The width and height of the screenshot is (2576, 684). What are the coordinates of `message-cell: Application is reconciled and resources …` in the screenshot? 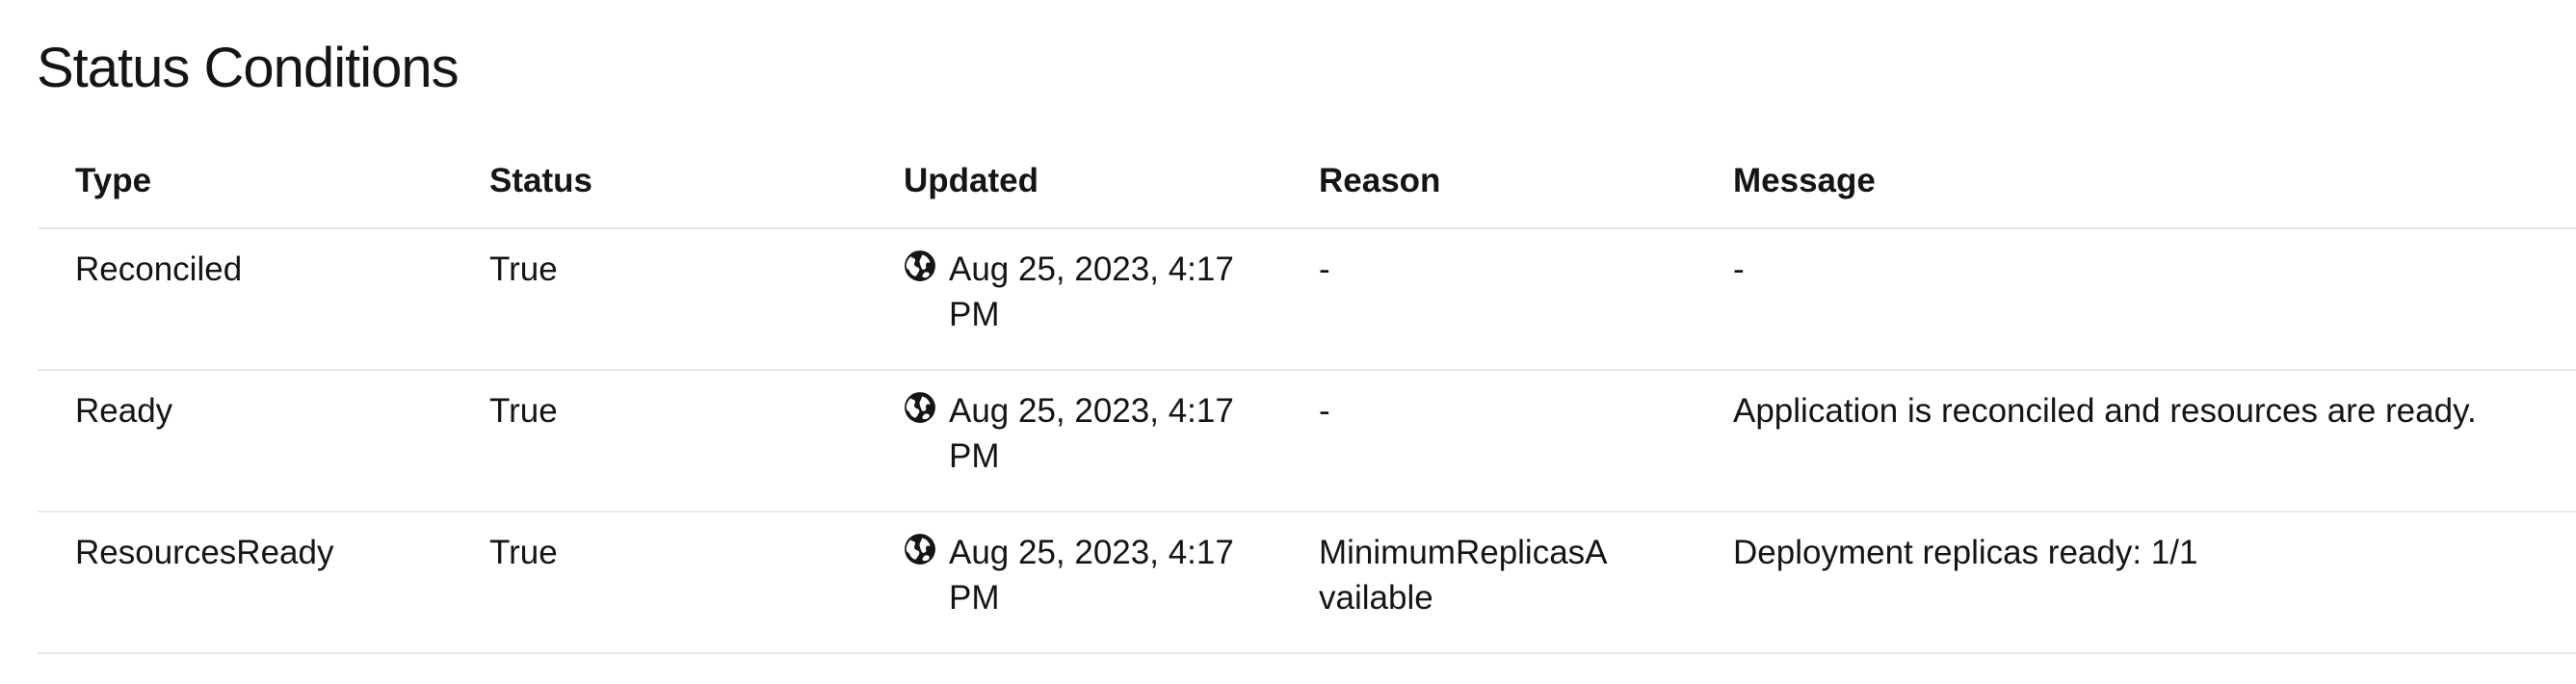 It's located at (2105, 411).